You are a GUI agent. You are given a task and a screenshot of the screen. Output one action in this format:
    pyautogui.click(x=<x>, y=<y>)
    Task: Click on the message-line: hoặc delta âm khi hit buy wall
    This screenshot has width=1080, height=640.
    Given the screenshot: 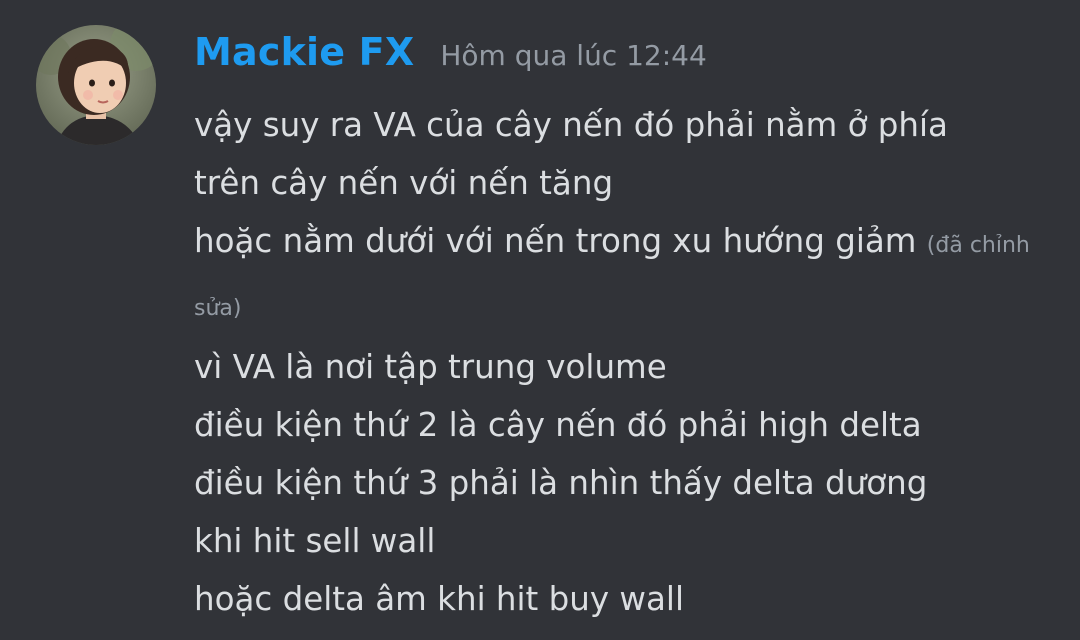 What is the action you would take?
    pyautogui.click(x=439, y=599)
    